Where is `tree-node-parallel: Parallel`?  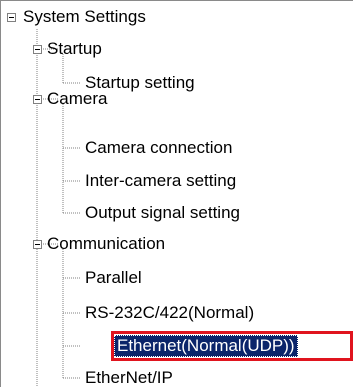 tree-node-parallel: Parallel is located at coordinates (113, 278).